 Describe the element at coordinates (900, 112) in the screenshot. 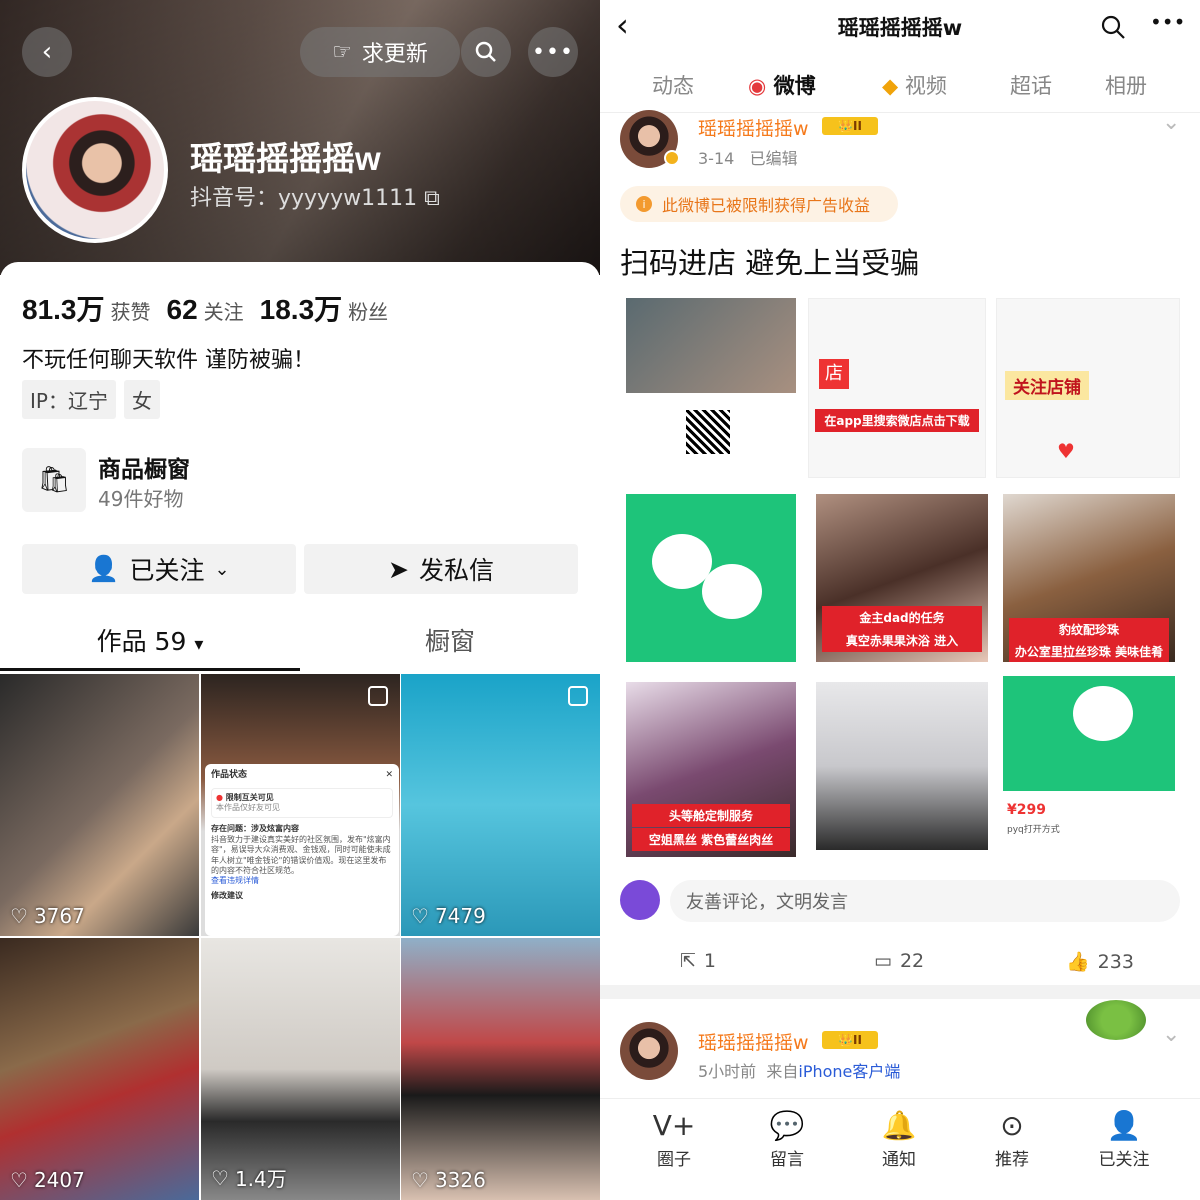

I see `tabs-divider` at that location.